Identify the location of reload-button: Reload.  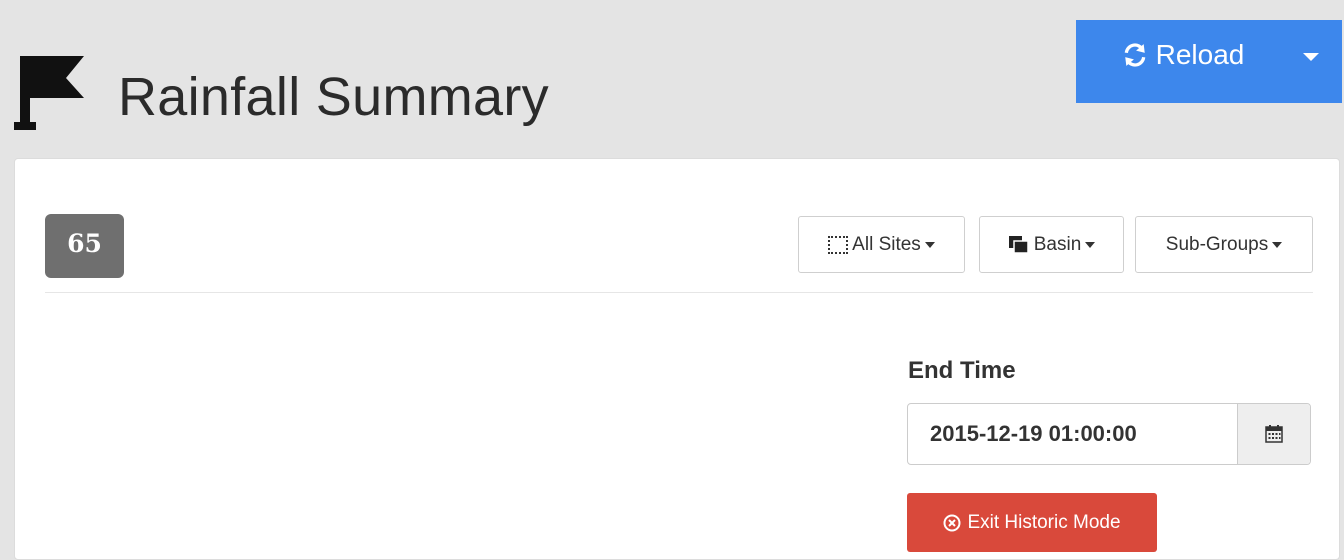
(1178, 54).